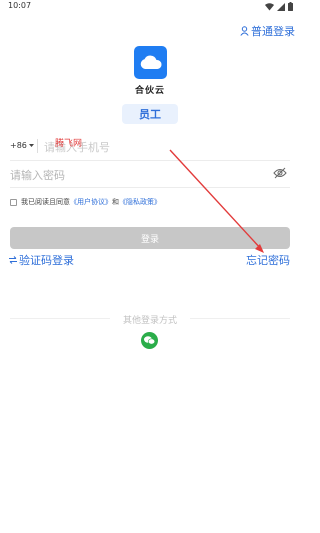 This screenshot has width=320, height=533. I want to click on phone-underline, so click(150, 160).